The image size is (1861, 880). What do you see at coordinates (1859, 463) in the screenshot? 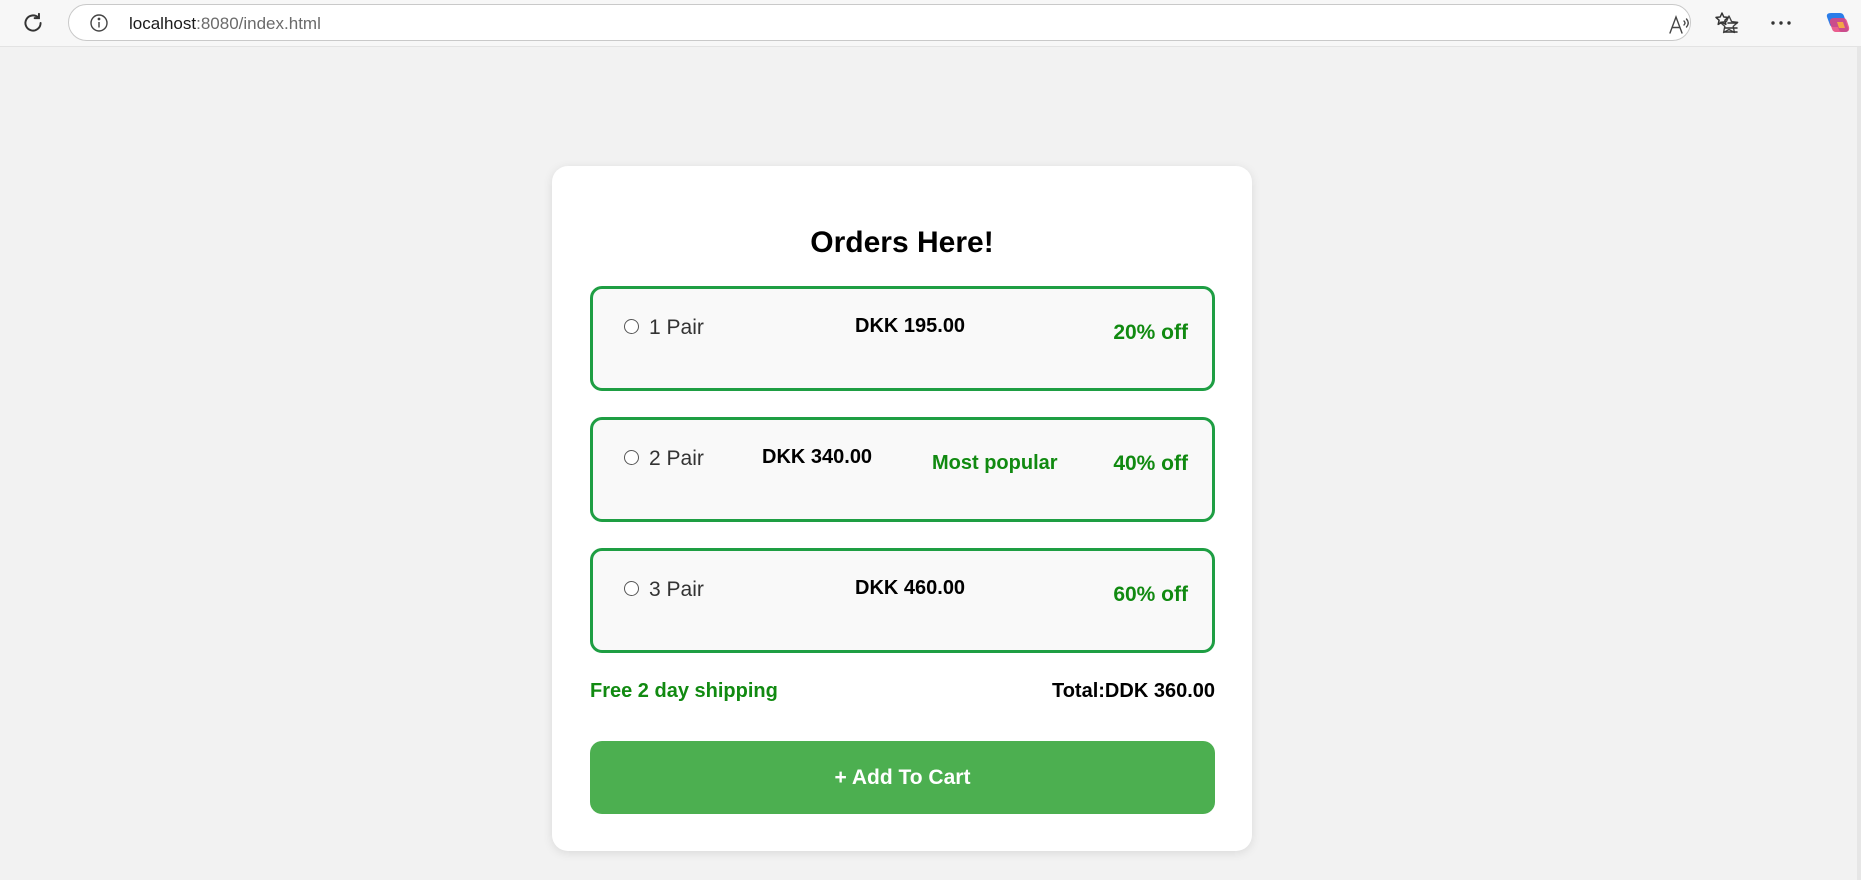
I see `page-scrollbar` at bounding box center [1859, 463].